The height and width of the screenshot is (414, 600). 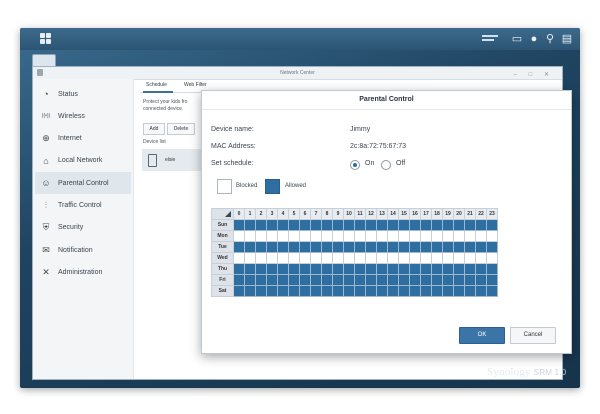 I want to click on hour-header: 9, so click(x=338, y=214).